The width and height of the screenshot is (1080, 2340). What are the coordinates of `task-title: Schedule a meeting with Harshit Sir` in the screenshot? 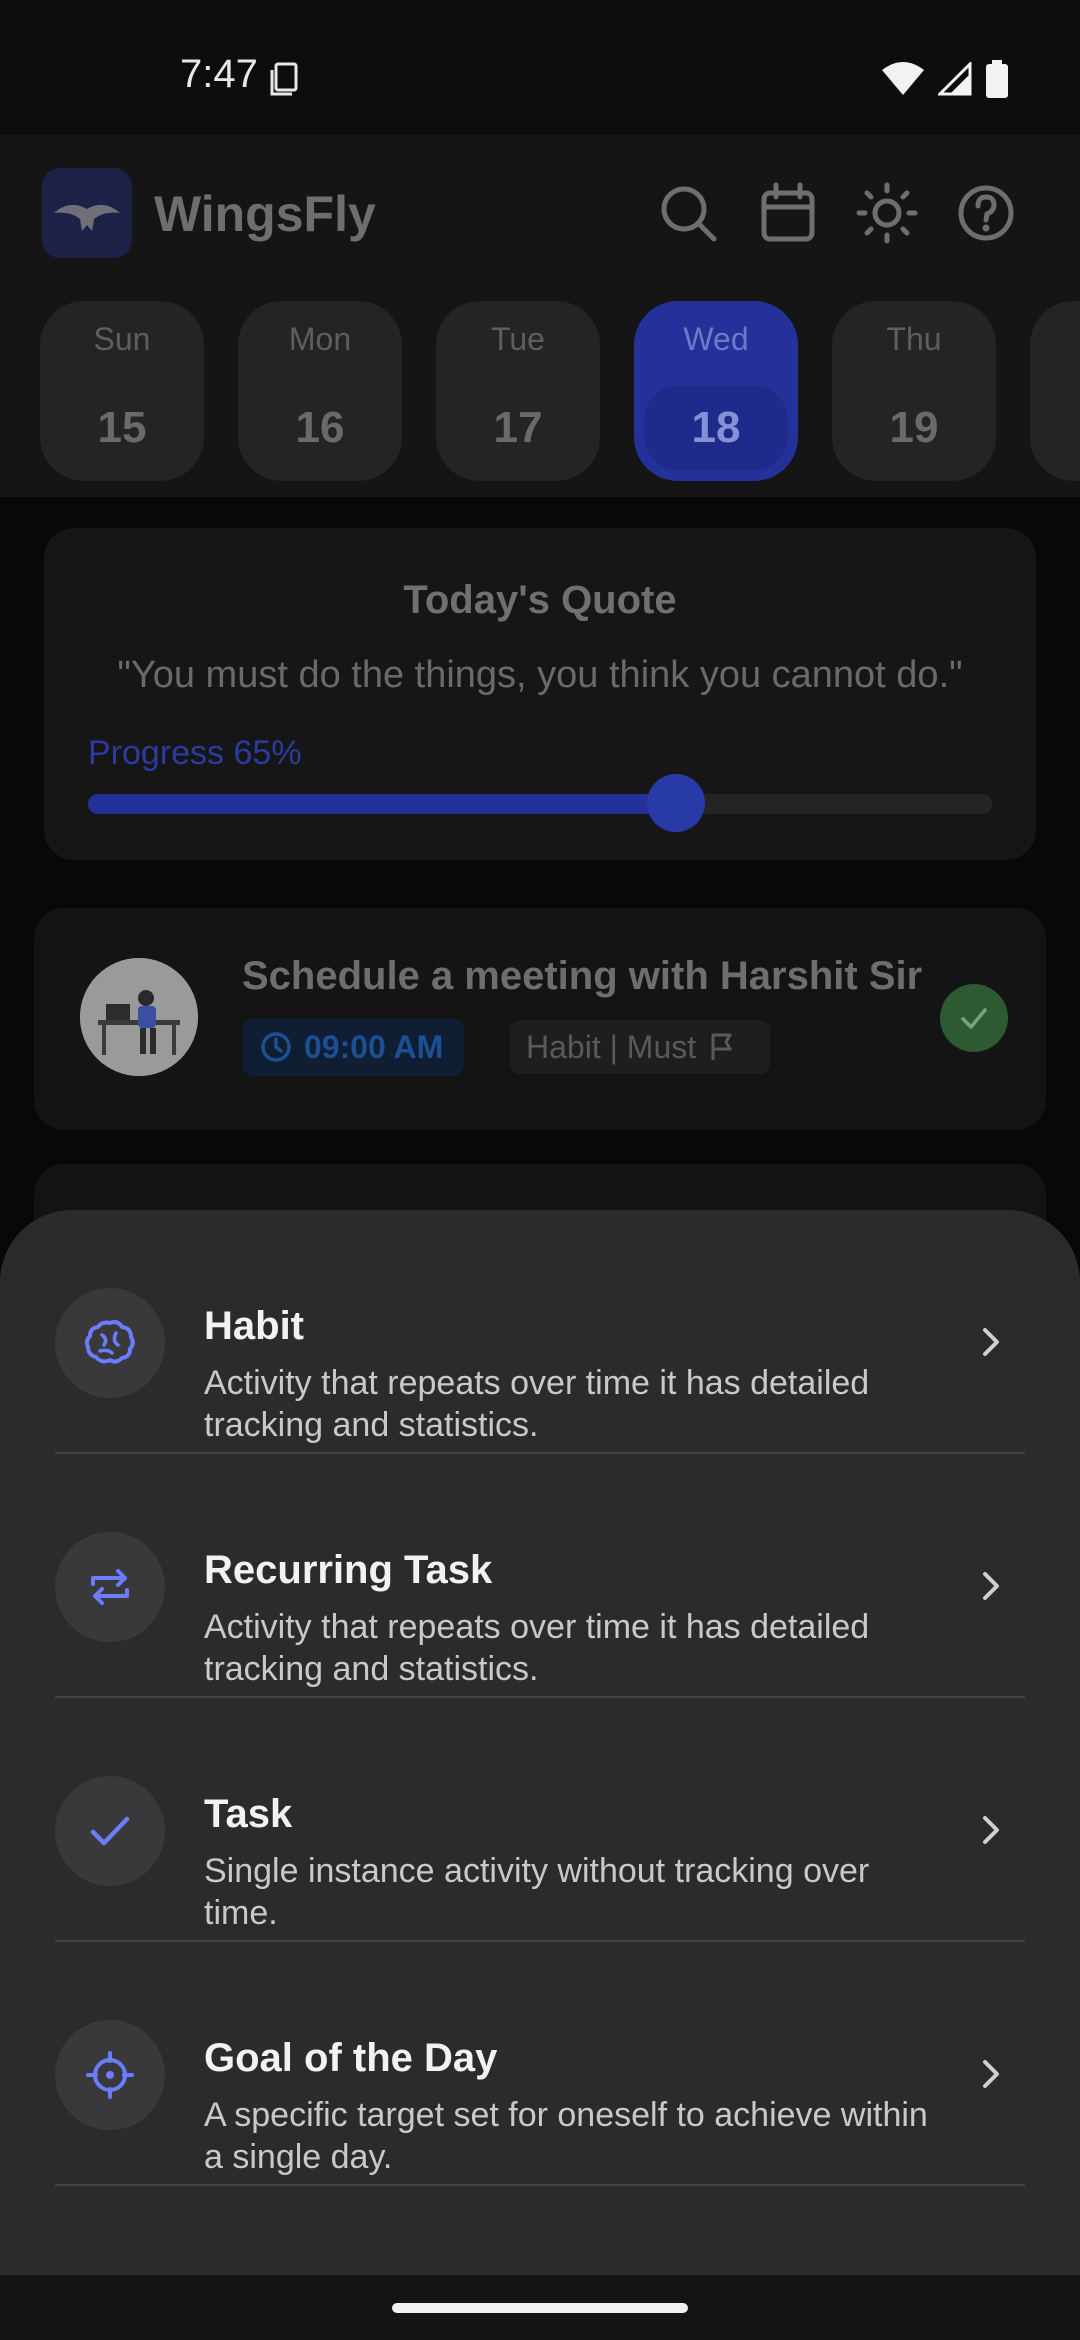 It's located at (582, 976).